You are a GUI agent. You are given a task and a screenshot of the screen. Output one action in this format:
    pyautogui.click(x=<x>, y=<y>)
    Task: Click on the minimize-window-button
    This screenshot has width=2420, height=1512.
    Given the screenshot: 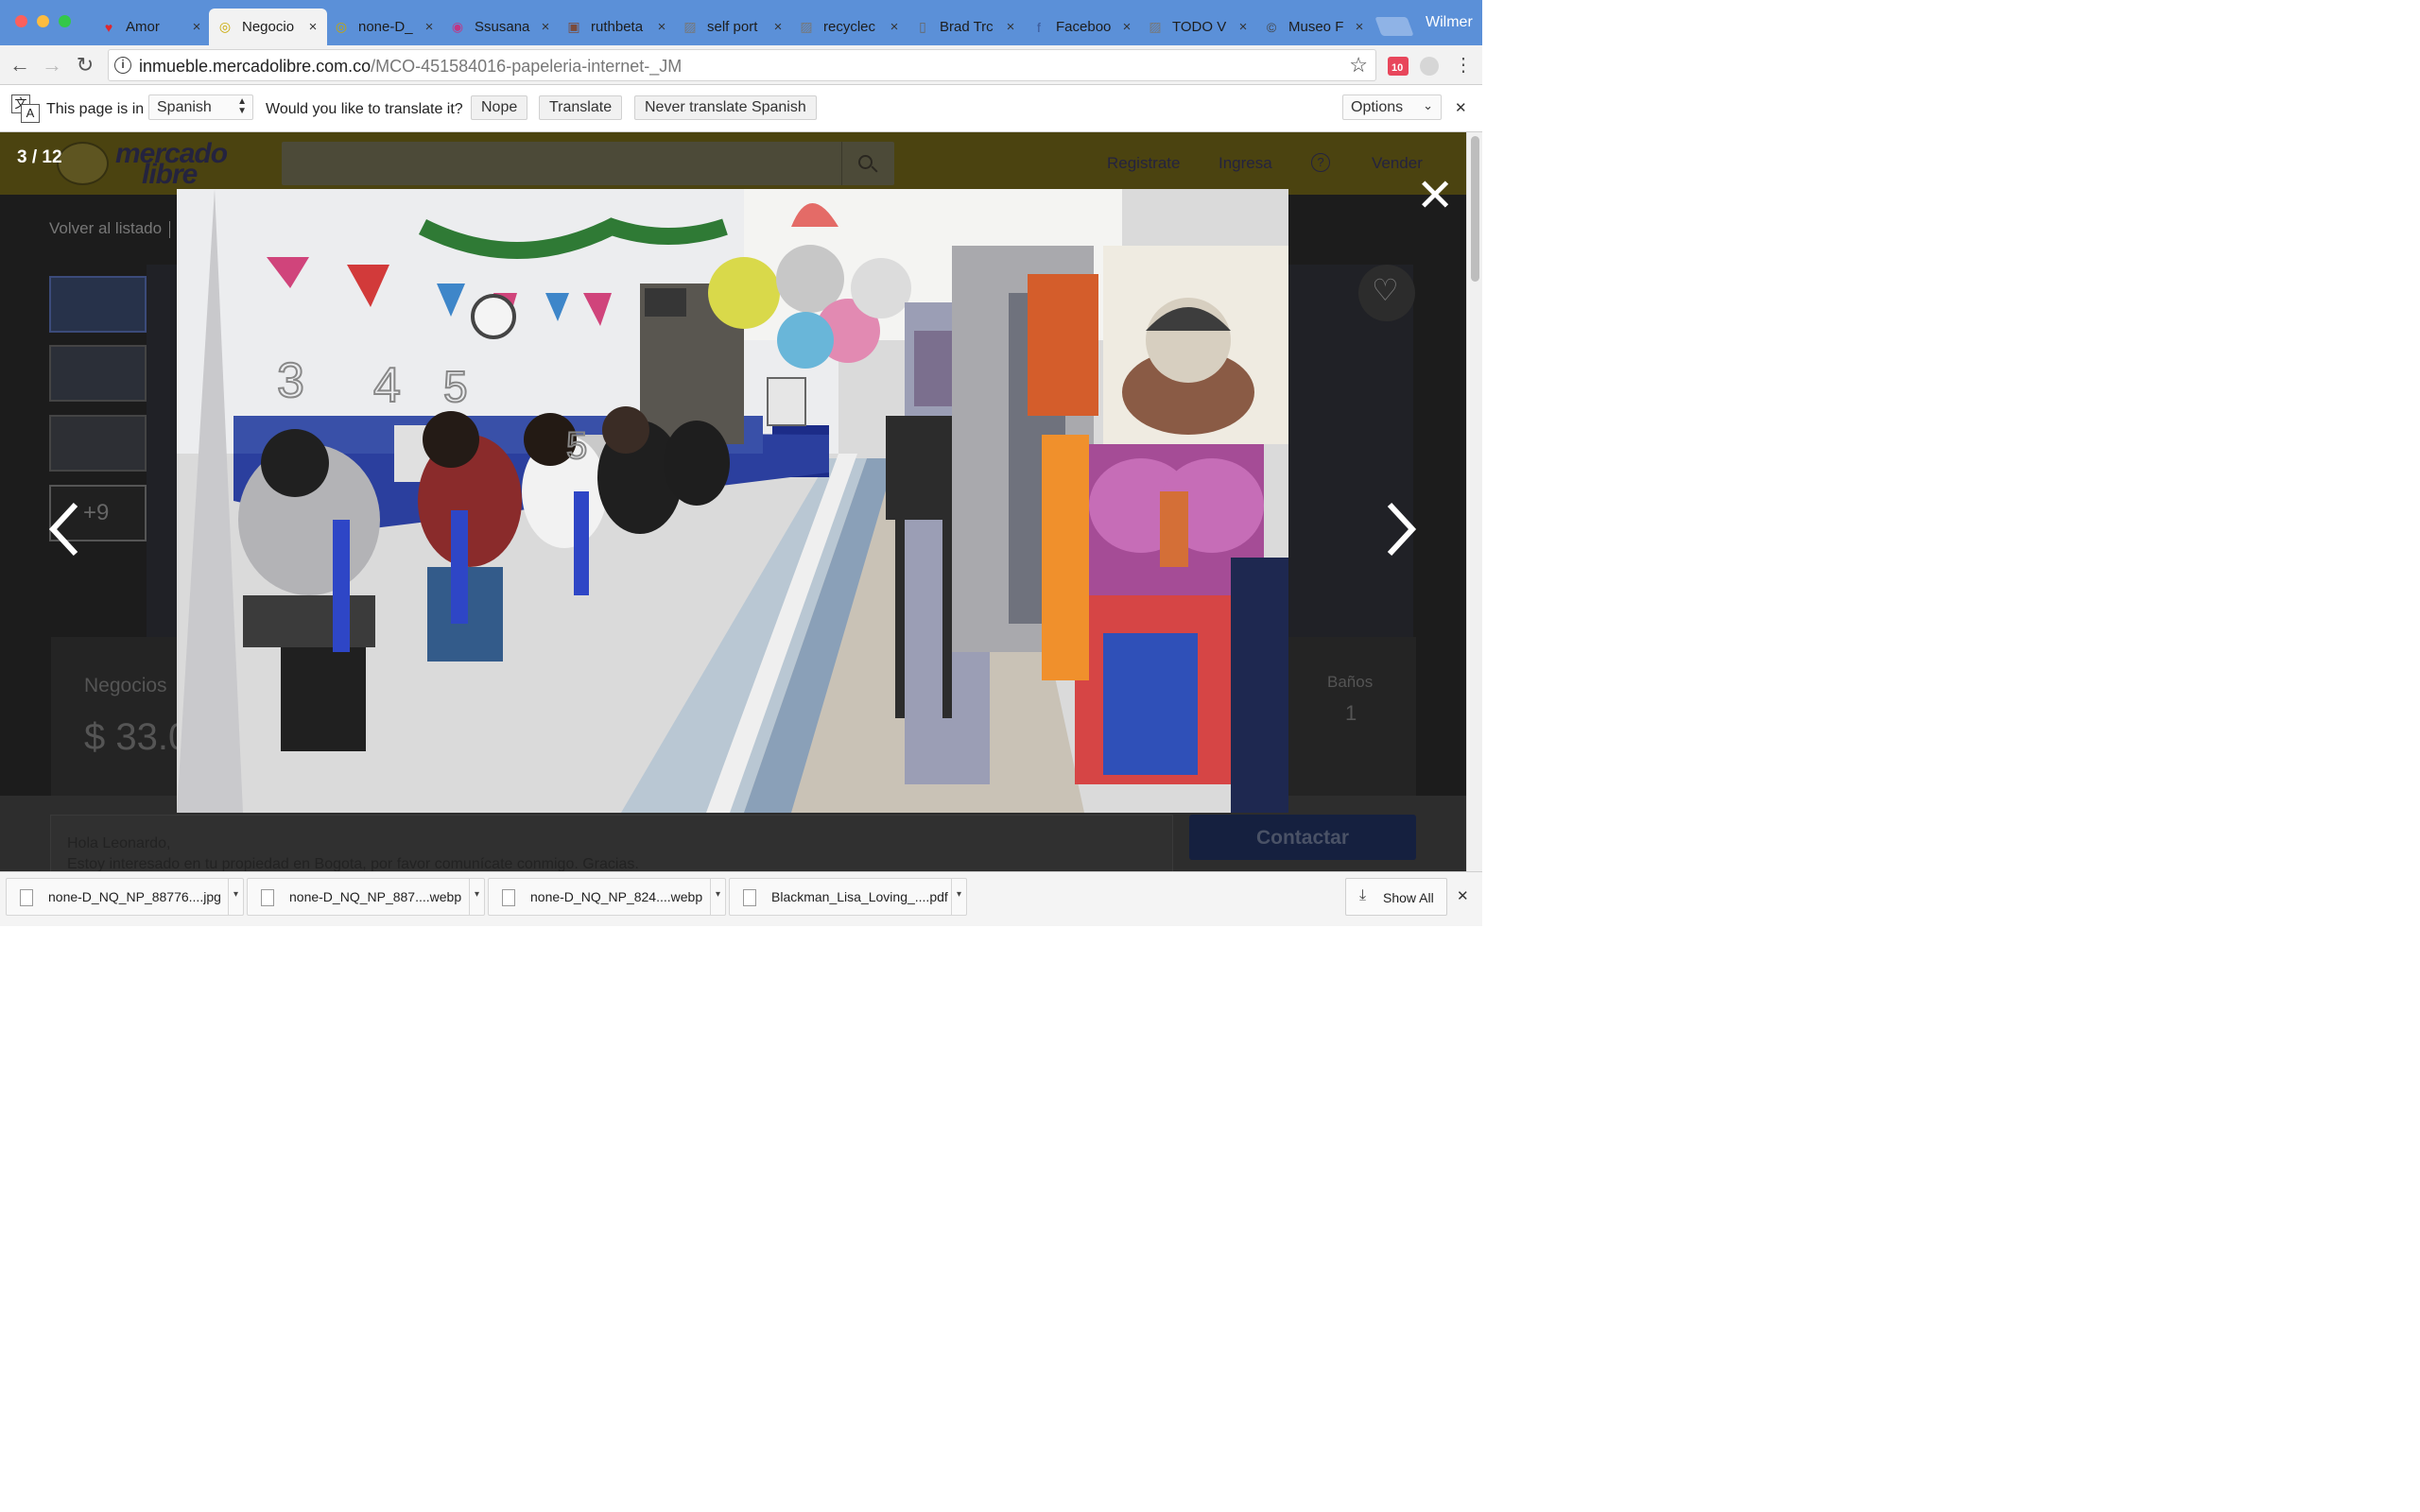 What is the action you would take?
    pyautogui.click(x=43, y=21)
    